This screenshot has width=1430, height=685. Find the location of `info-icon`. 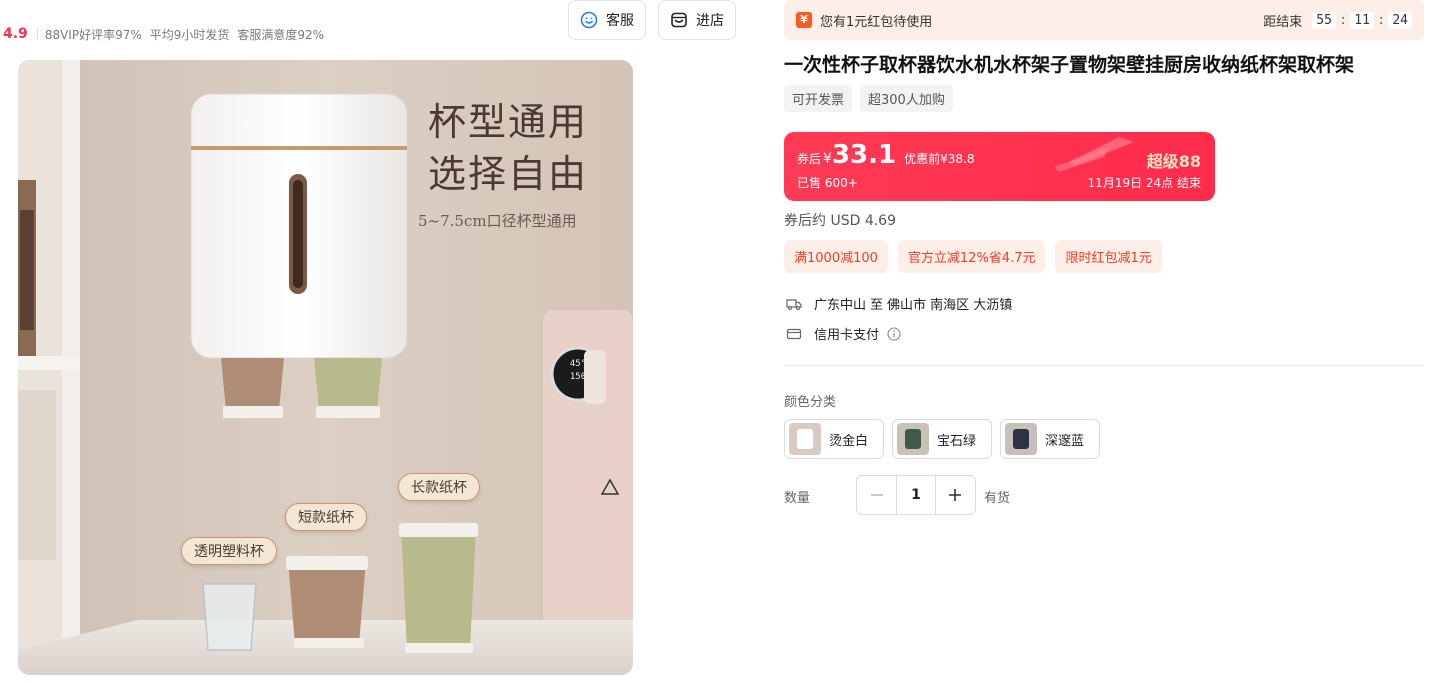

info-icon is located at coordinates (894, 333).